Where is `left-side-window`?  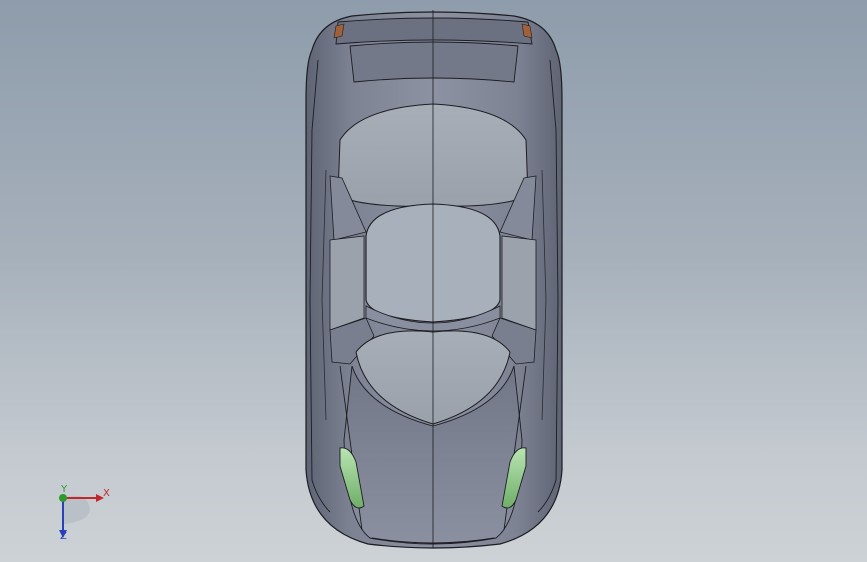 left-side-window is located at coordinates (347, 283).